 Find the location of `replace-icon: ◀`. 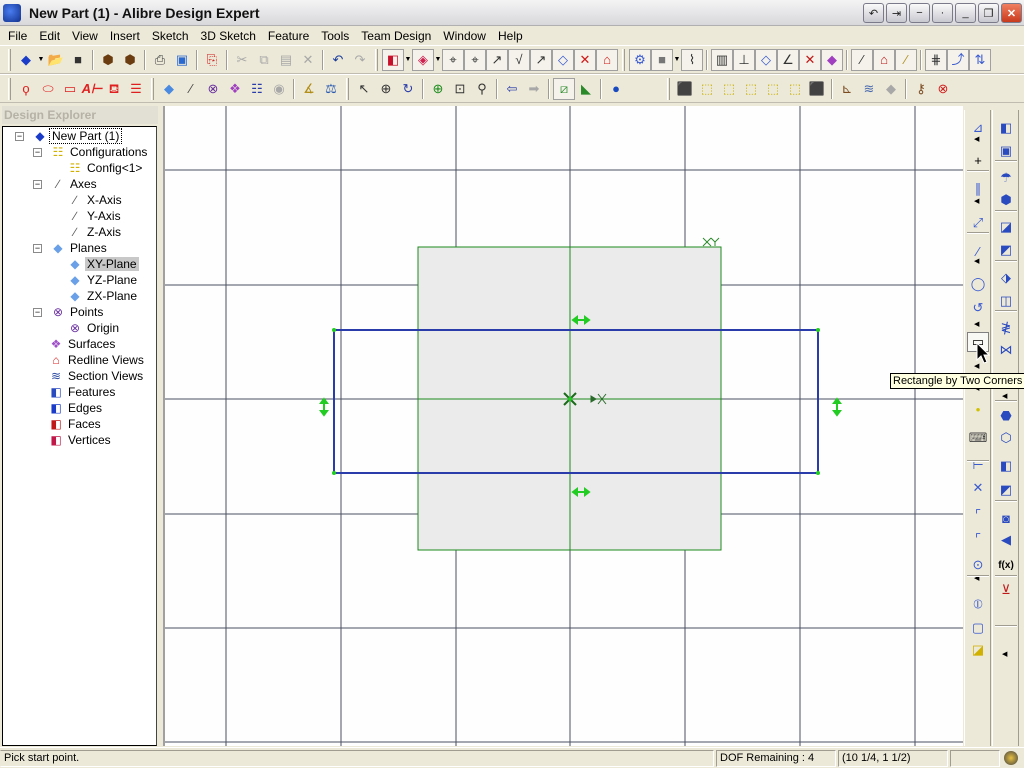

replace-icon: ◀ is located at coordinates (1006, 540).